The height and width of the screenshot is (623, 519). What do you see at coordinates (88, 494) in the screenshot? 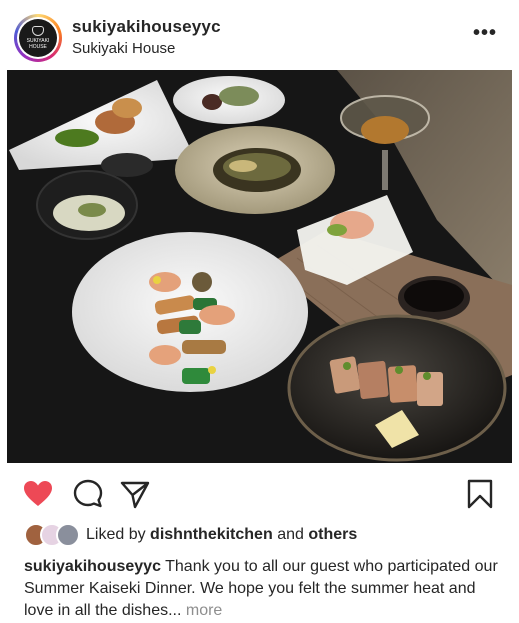
I see `comment-icon` at bounding box center [88, 494].